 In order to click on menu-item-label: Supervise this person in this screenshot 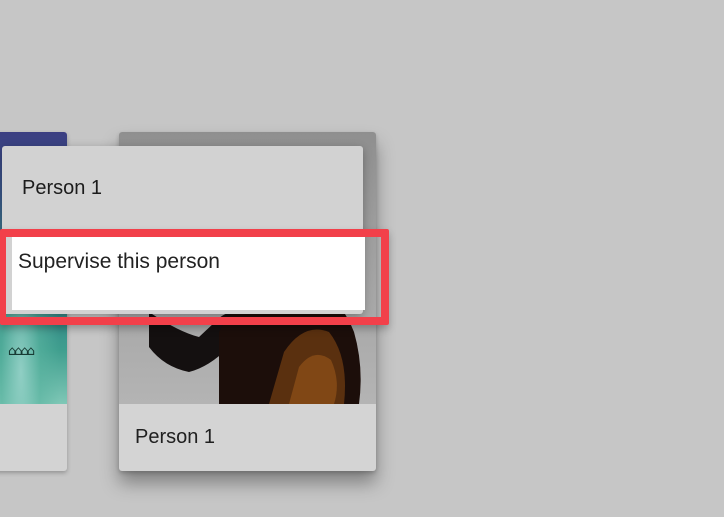, I will do `click(119, 261)`.